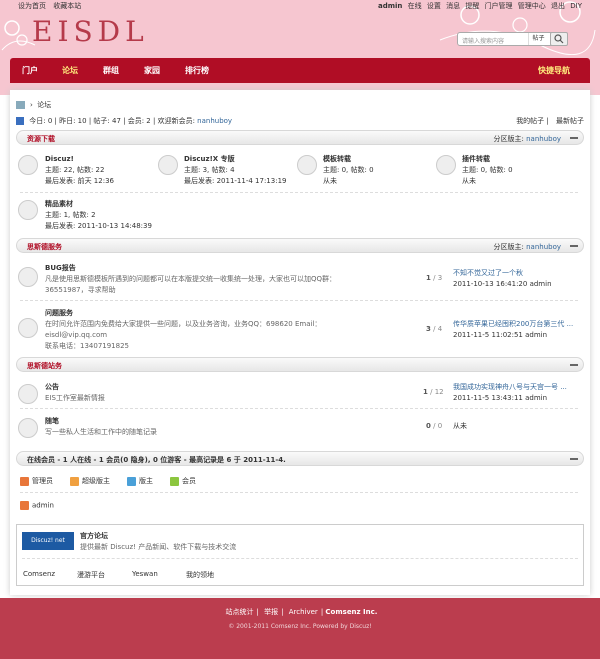 Image resolution: width=600 pixels, height=659 pixels. What do you see at coordinates (225, 268) in the screenshot?
I see `forum-name: BUG报告` at bounding box center [225, 268].